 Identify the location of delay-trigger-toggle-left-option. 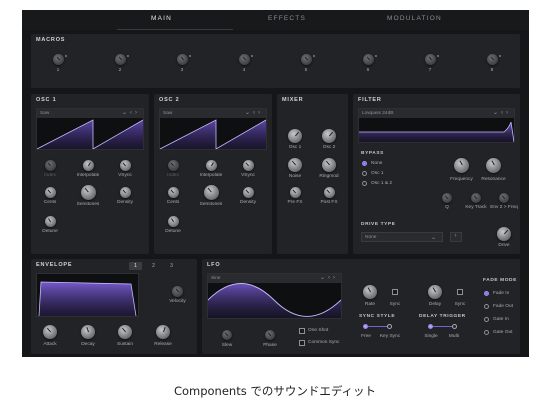
(430, 326).